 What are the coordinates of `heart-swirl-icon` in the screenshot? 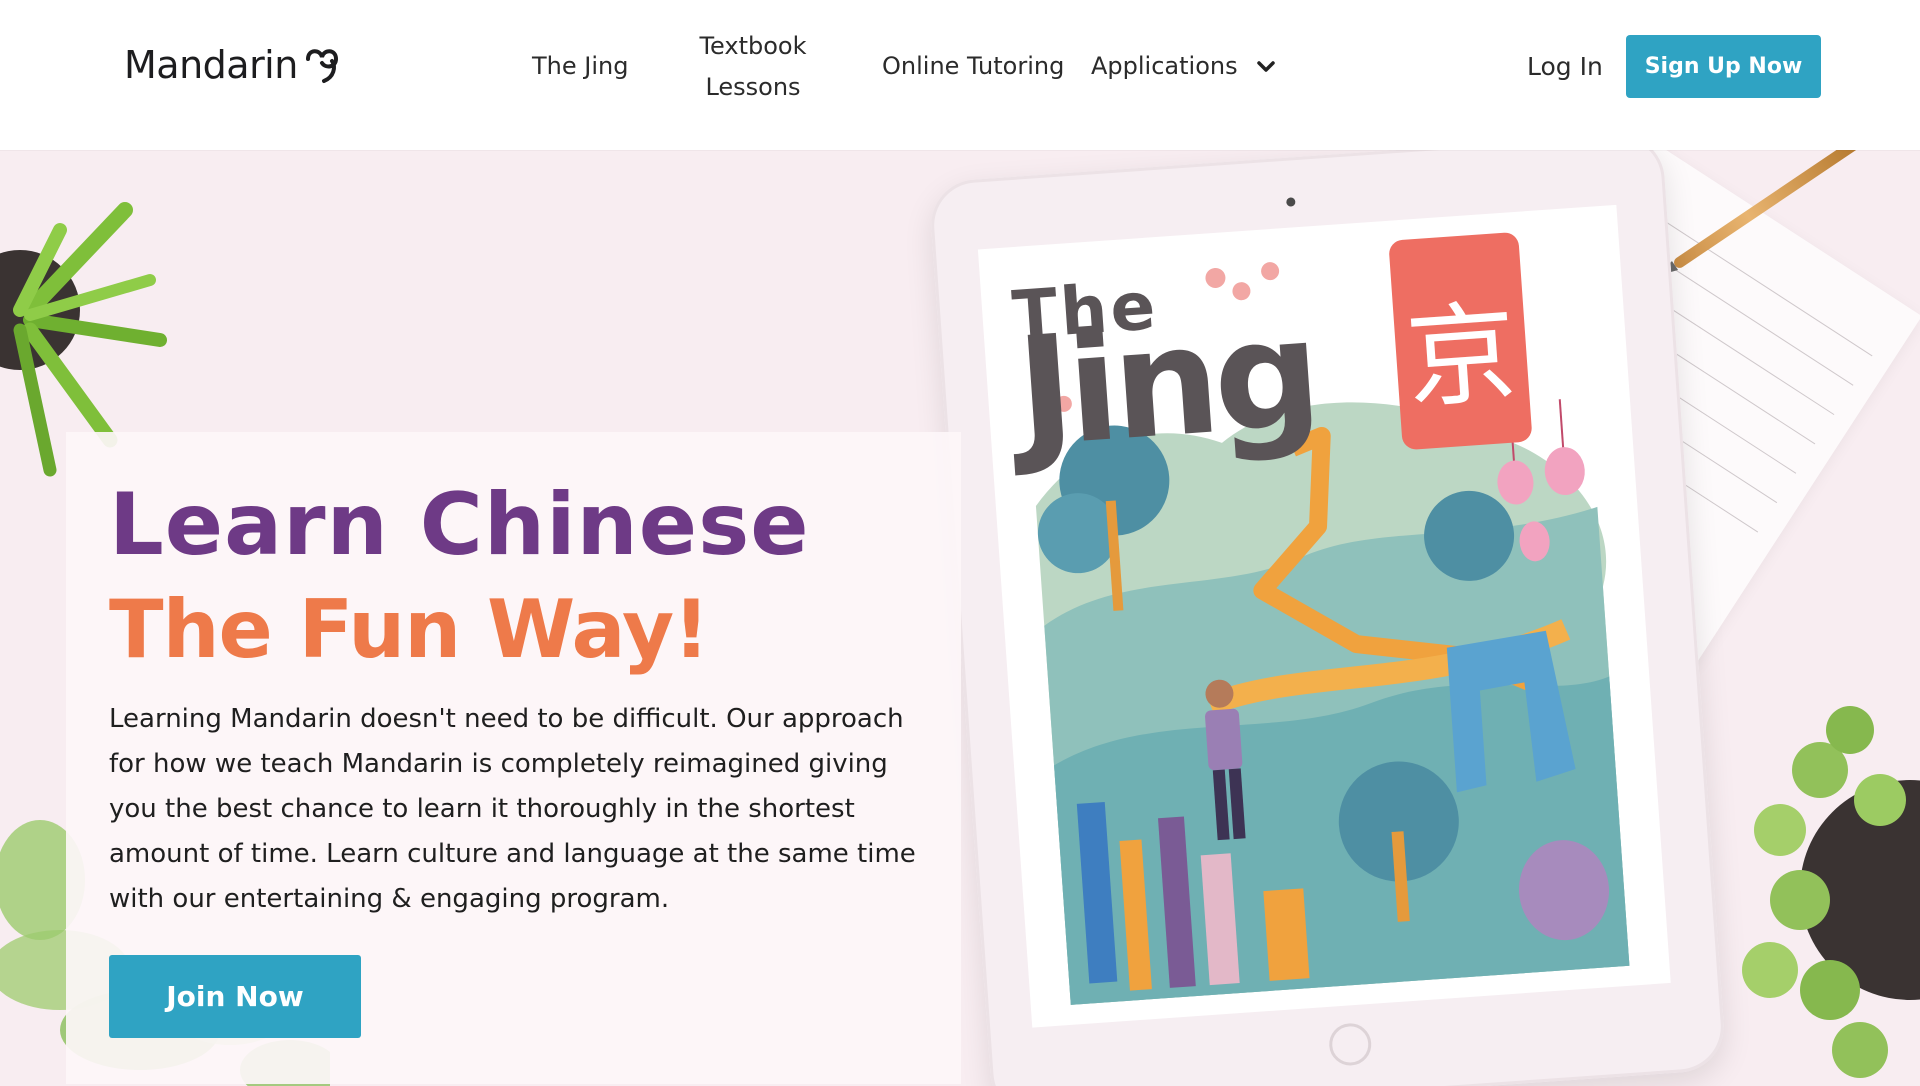 It's located at (321, 66).